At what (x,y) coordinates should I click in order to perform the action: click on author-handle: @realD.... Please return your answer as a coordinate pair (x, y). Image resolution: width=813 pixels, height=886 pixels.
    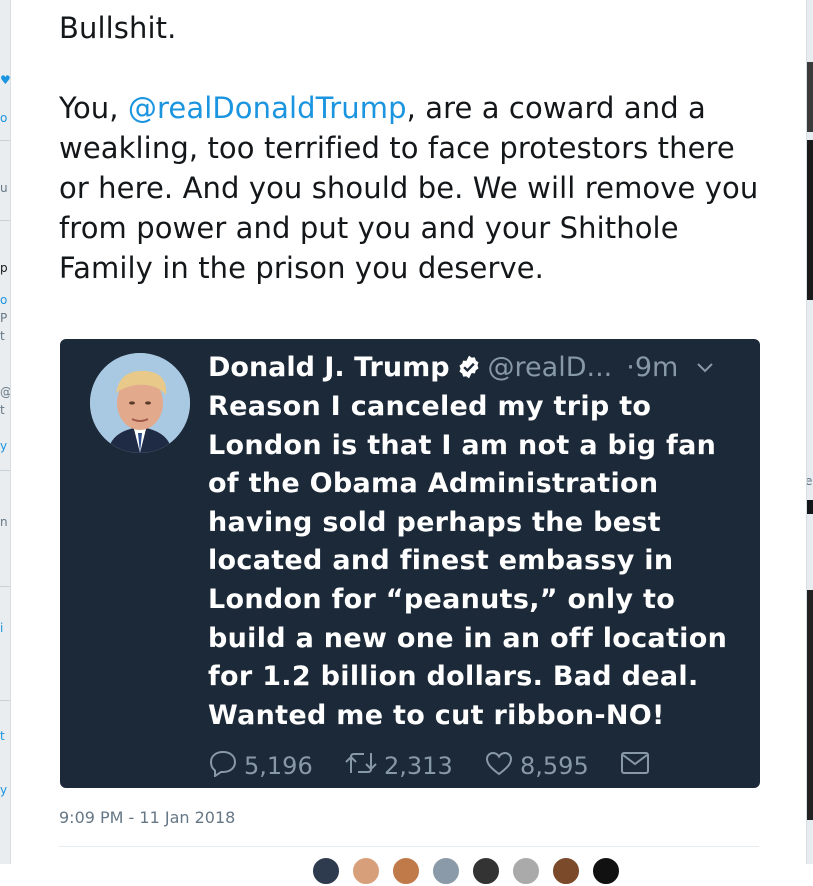
    Looking at the image, I should click on (550, 367).